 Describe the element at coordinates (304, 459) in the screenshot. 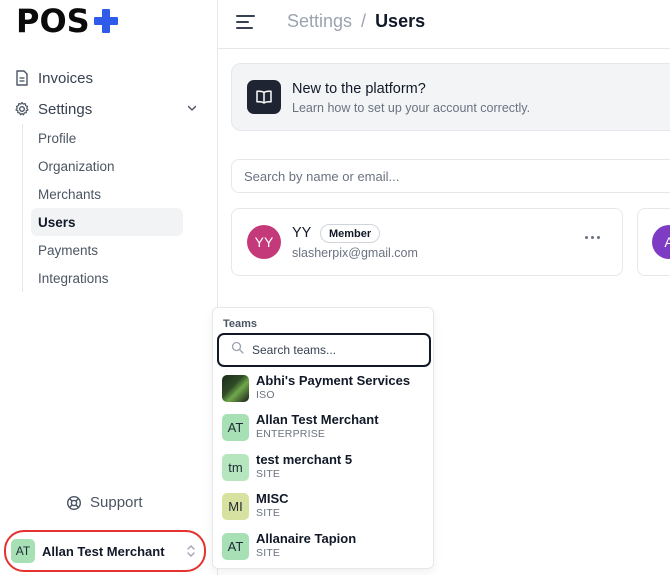

I see `team-name: test merchant 5` at that location.